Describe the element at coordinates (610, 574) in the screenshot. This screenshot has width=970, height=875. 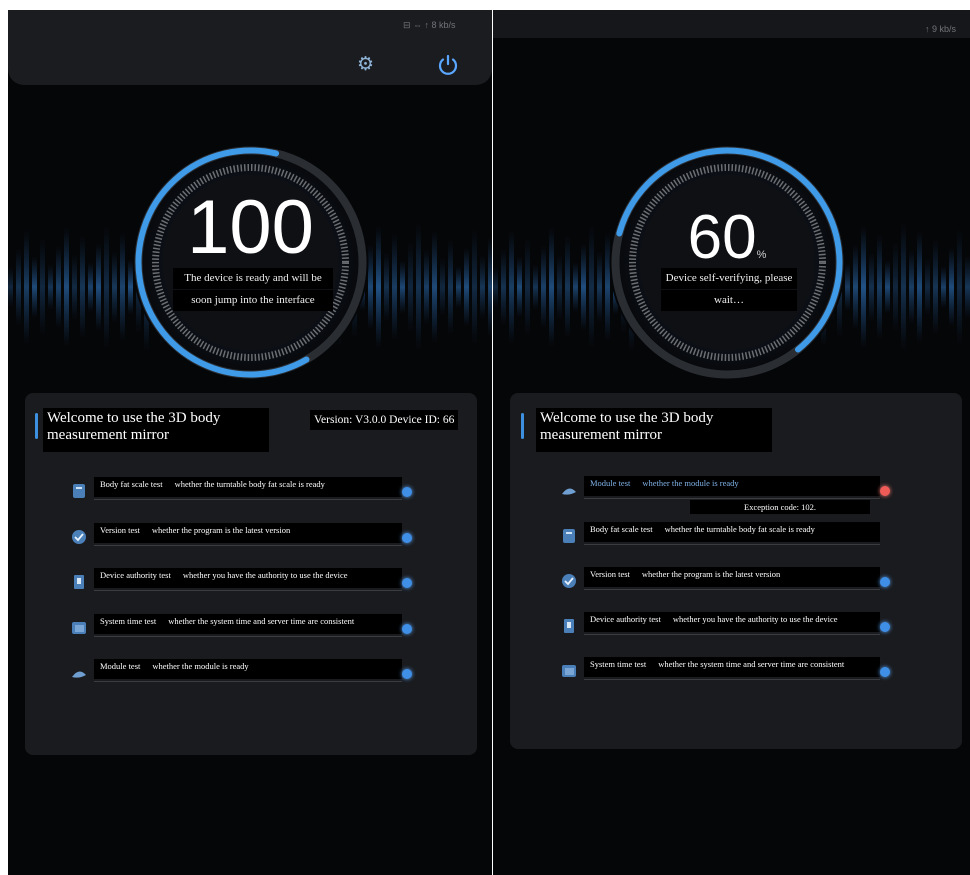
I see `check-name: Version test` at that location.